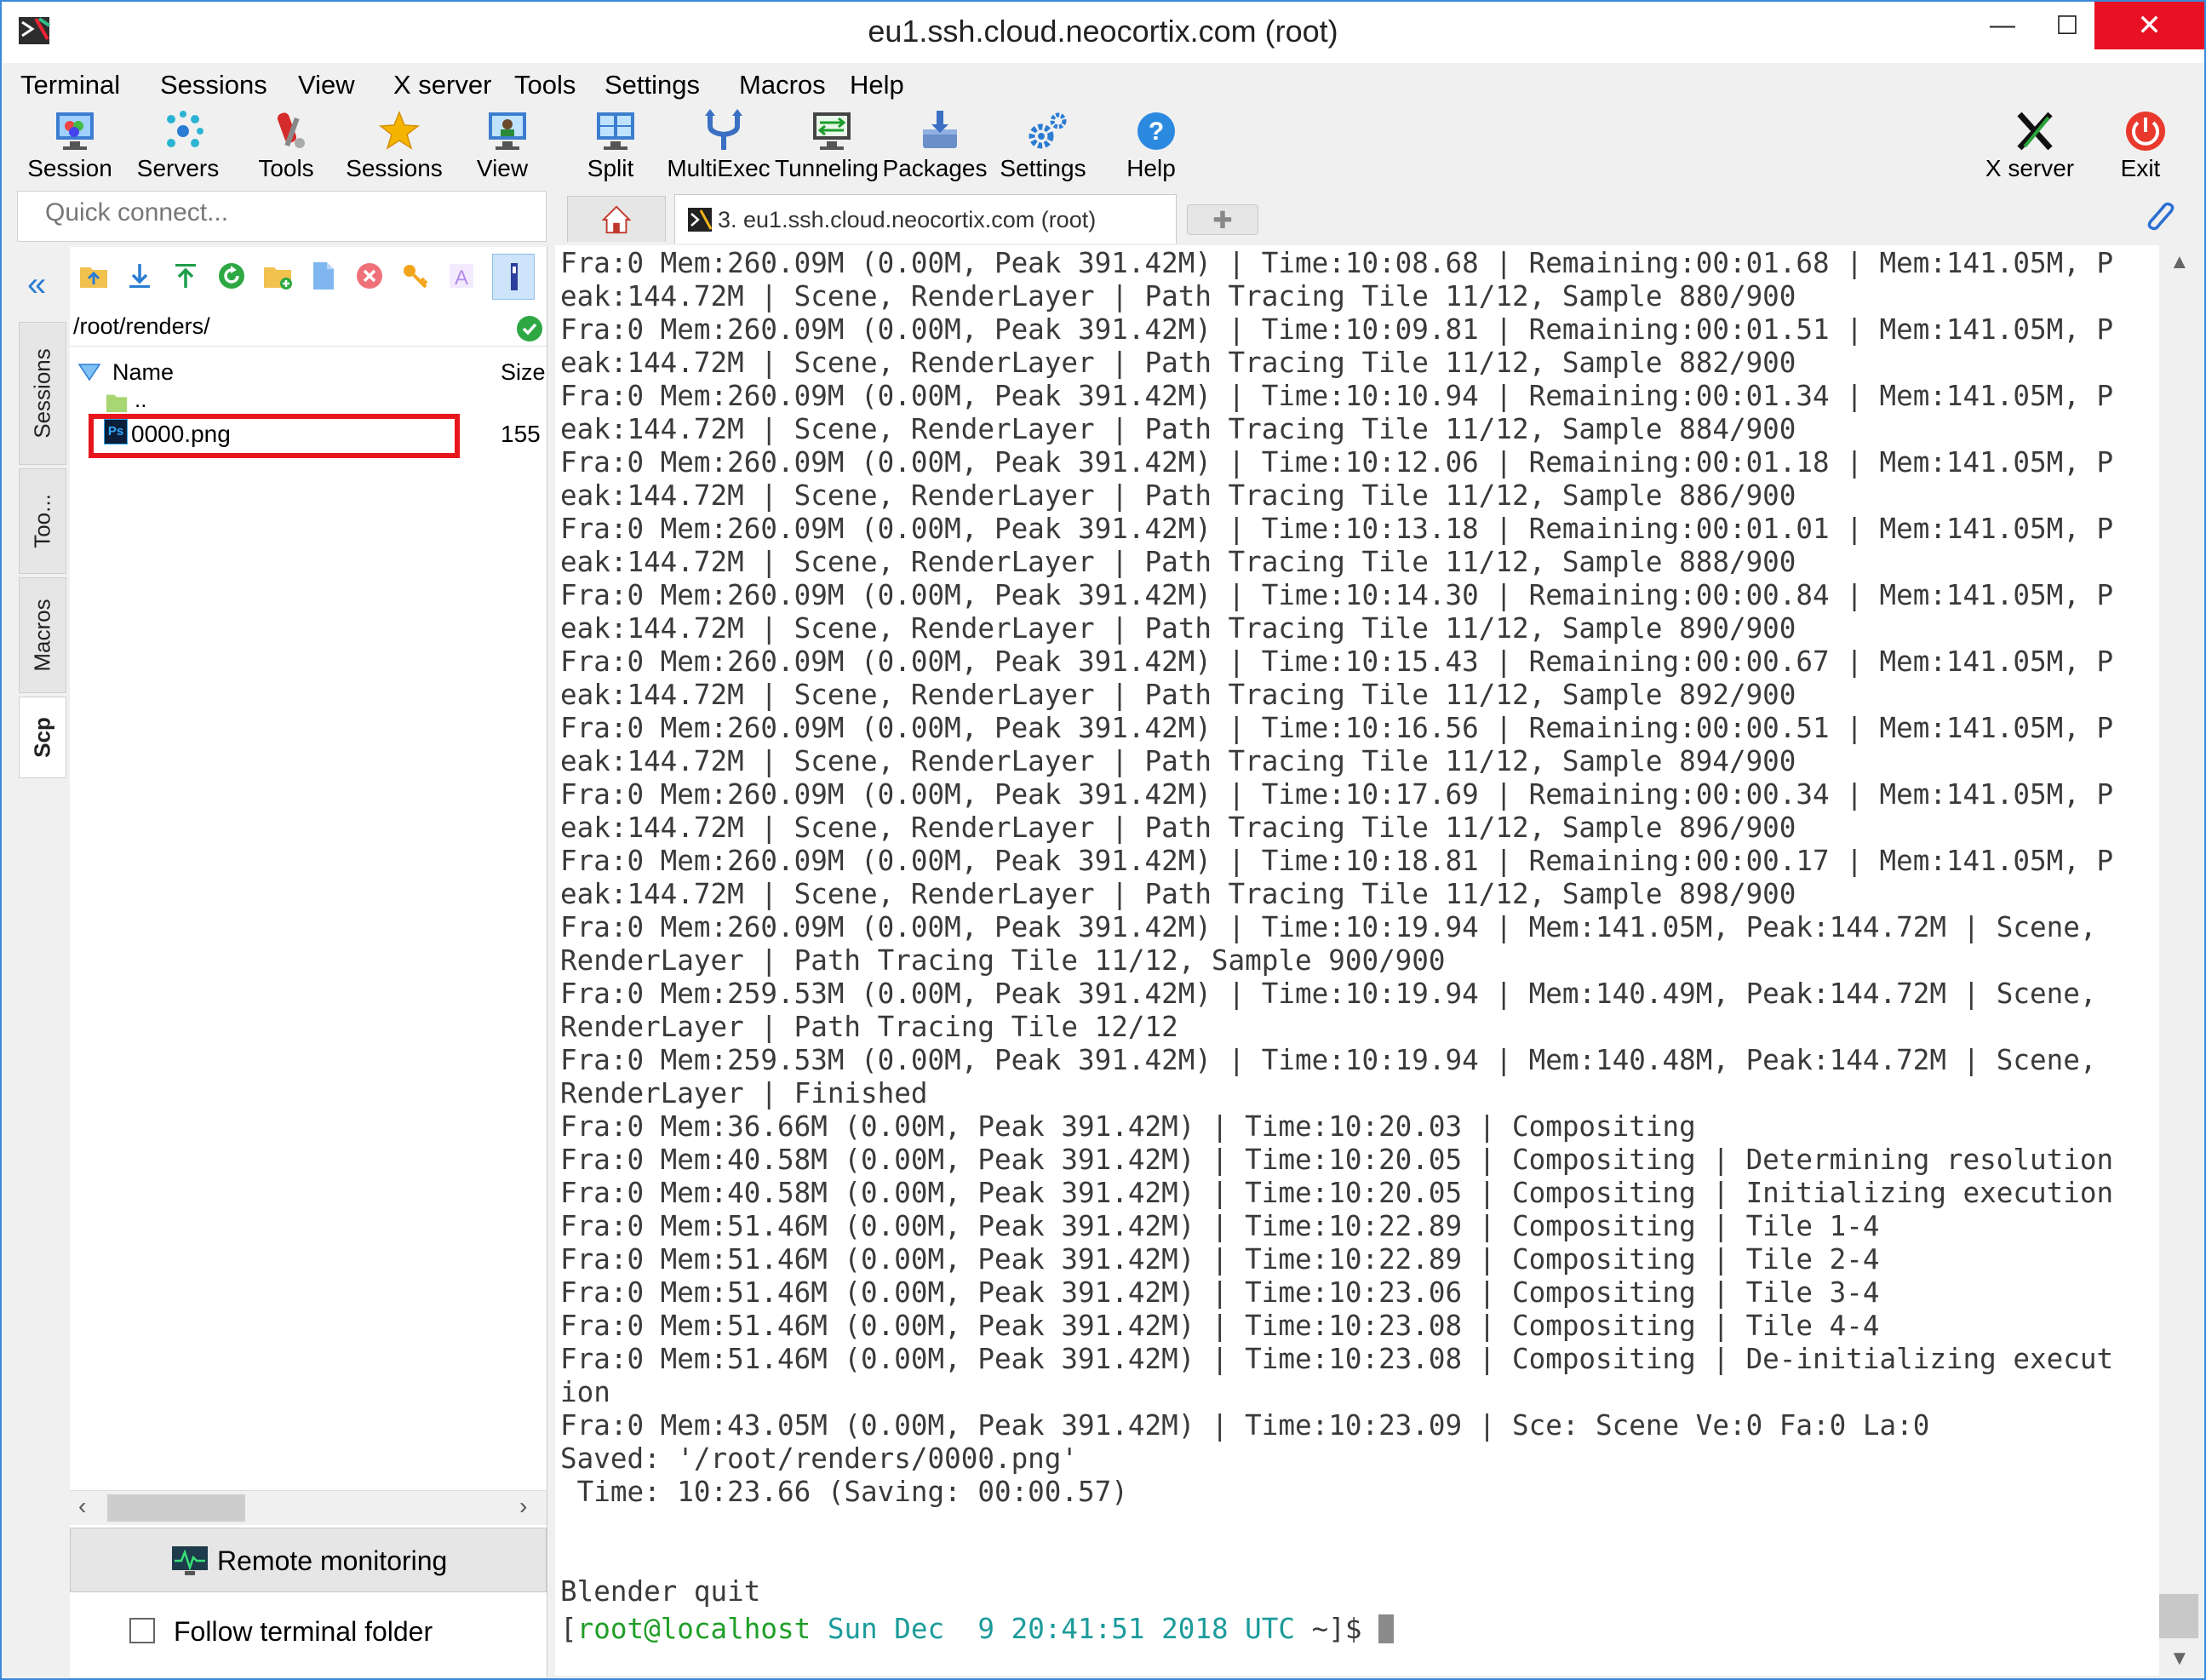 This screenshot has width=2206, height=1680. I want to click on paperclip-icon, so click(2158, 217).